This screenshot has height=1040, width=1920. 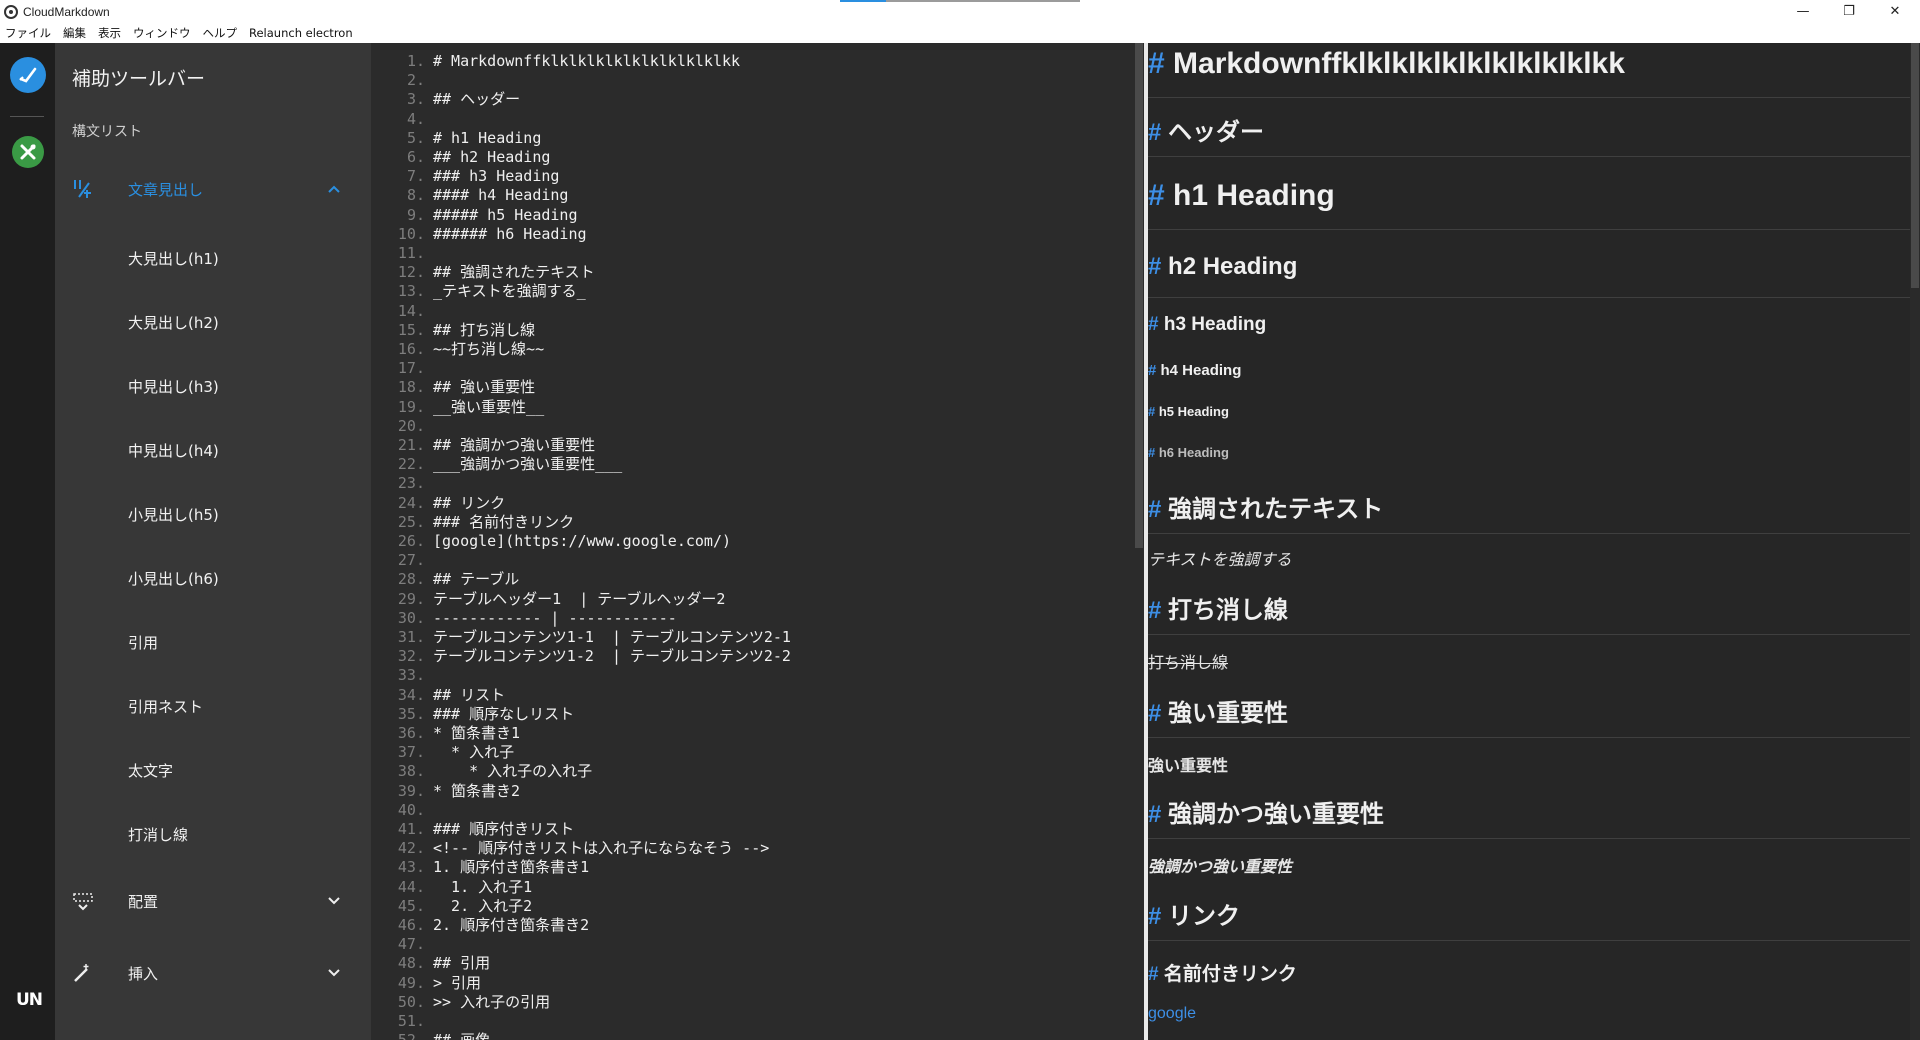 I want to click on line-number: 47., so click(x=411, y=944).